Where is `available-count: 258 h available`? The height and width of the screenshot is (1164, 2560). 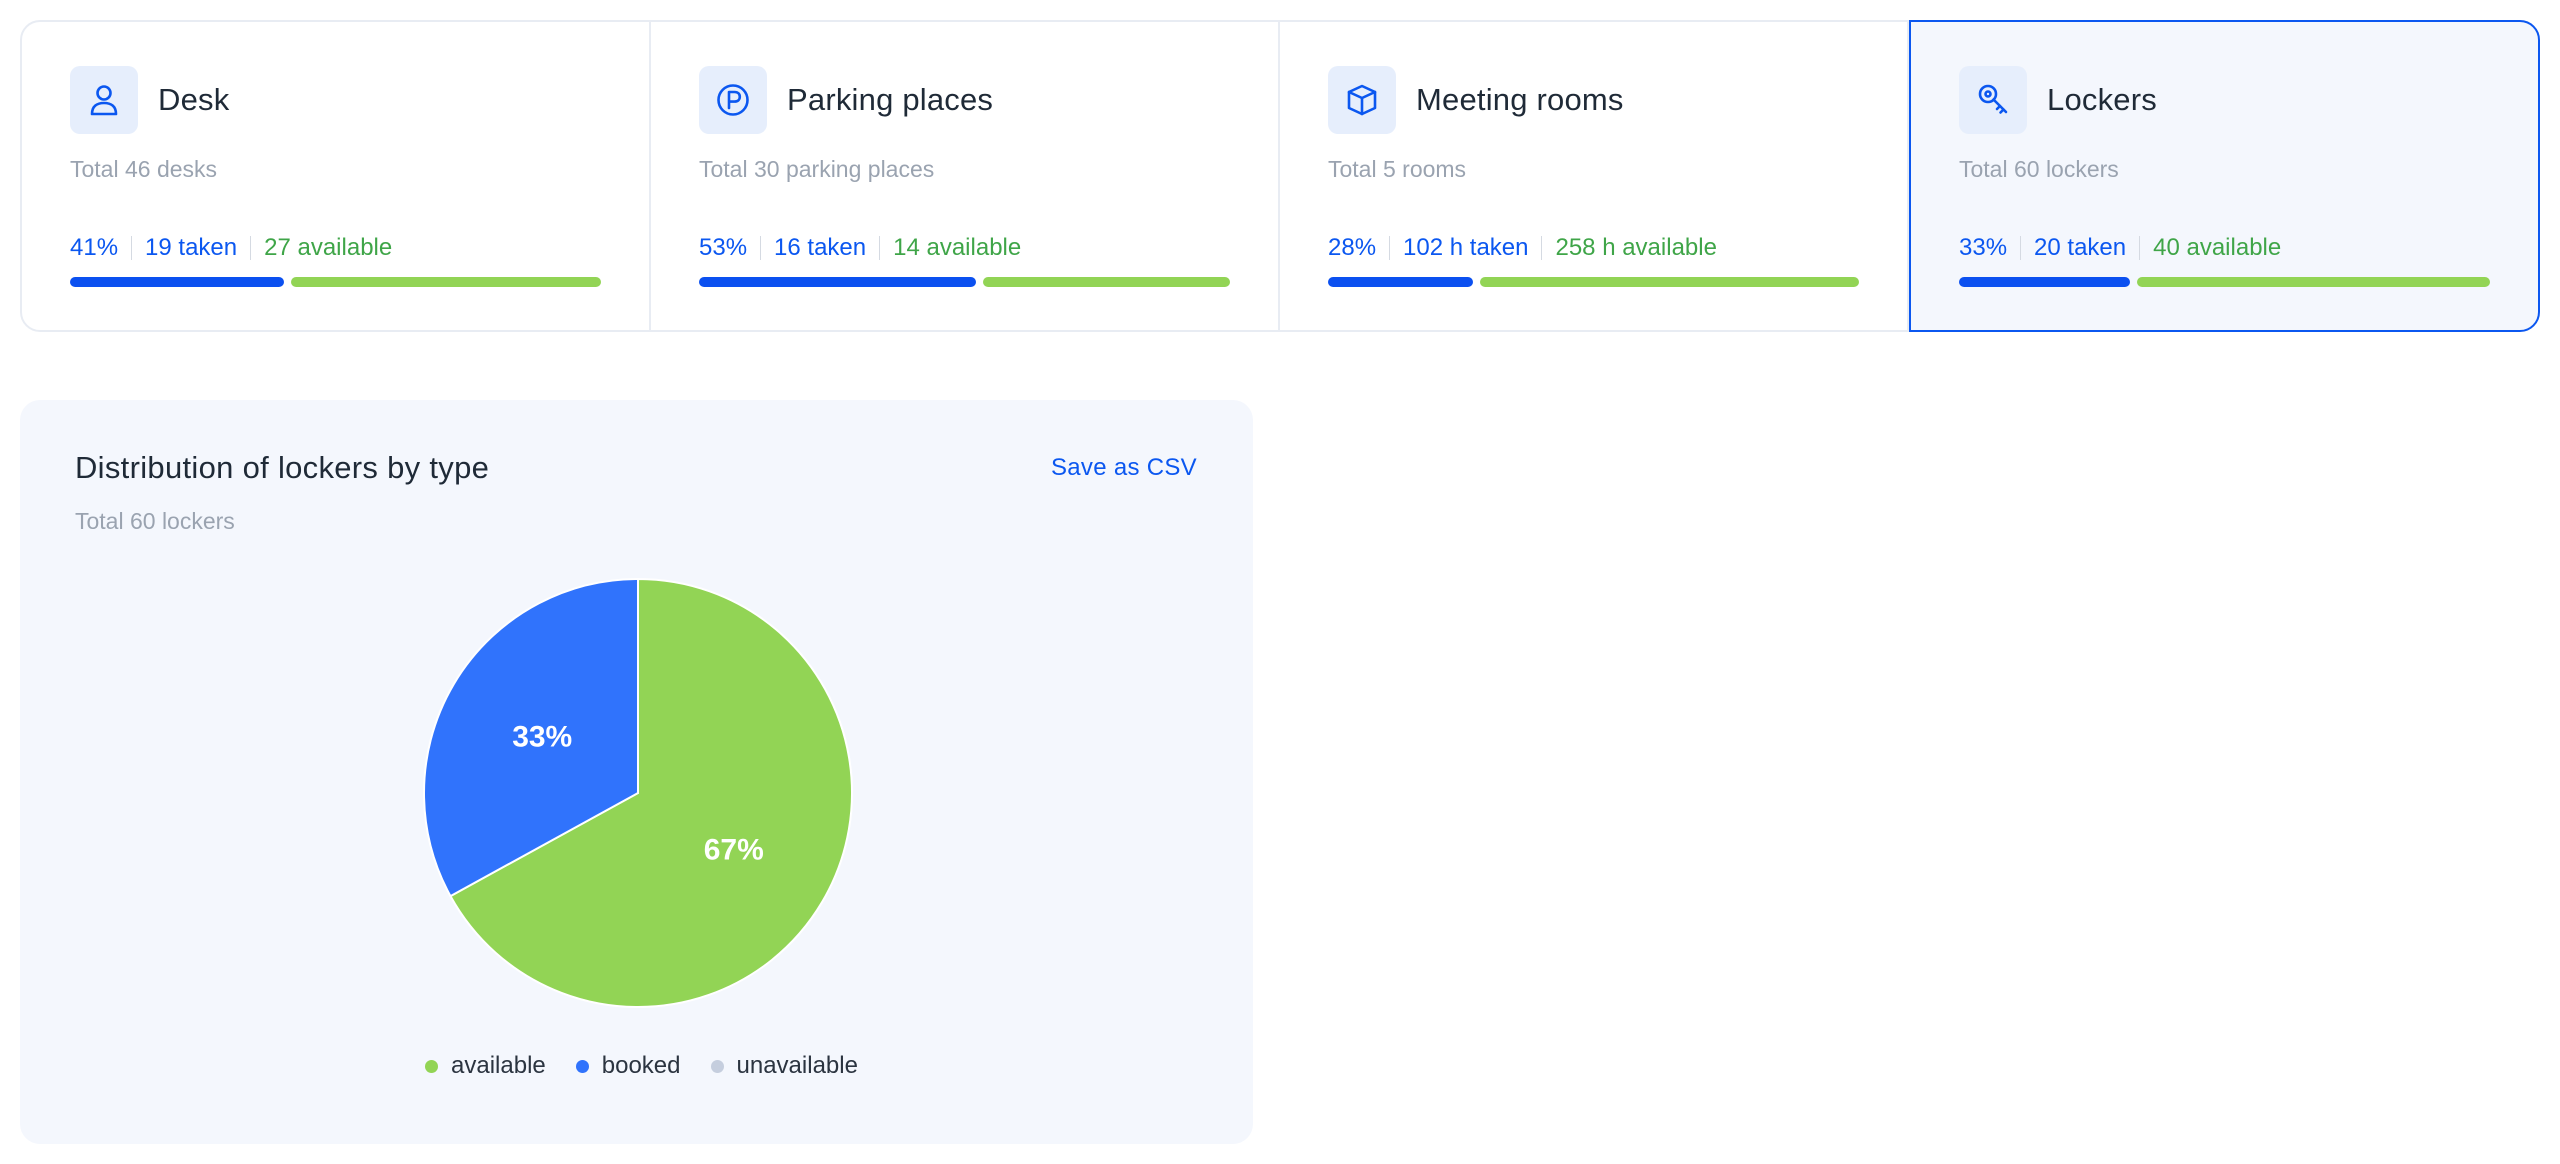
available-count: 258 h available is located at coordinates (1636, 247).